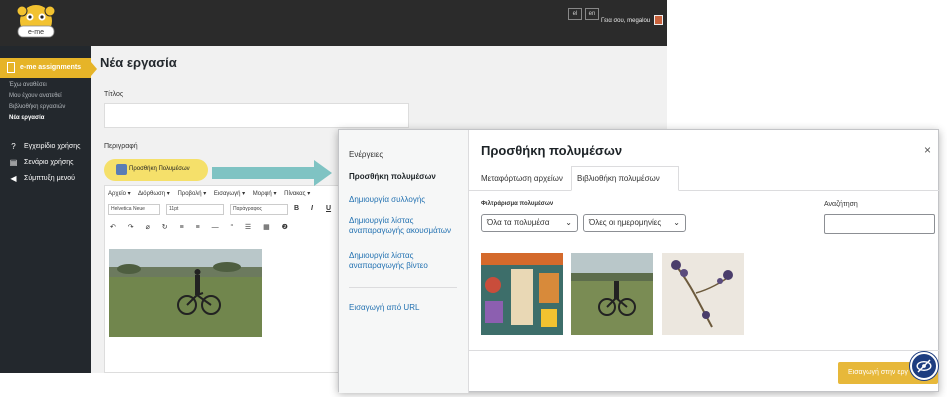 The width and height of the screenshot is (947, 397). What do you see at coordinates (229, 194) in the screenshot?
I see `menu-insert: Εισαγωγή ▾` at bounding box center [229, 194].